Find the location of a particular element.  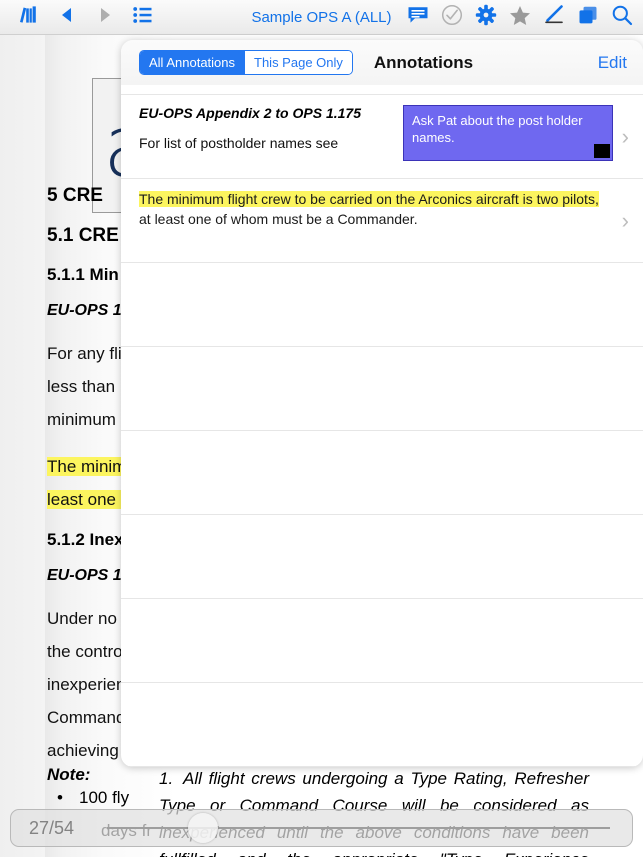

pen-icon is located at coordinates (554, 17).